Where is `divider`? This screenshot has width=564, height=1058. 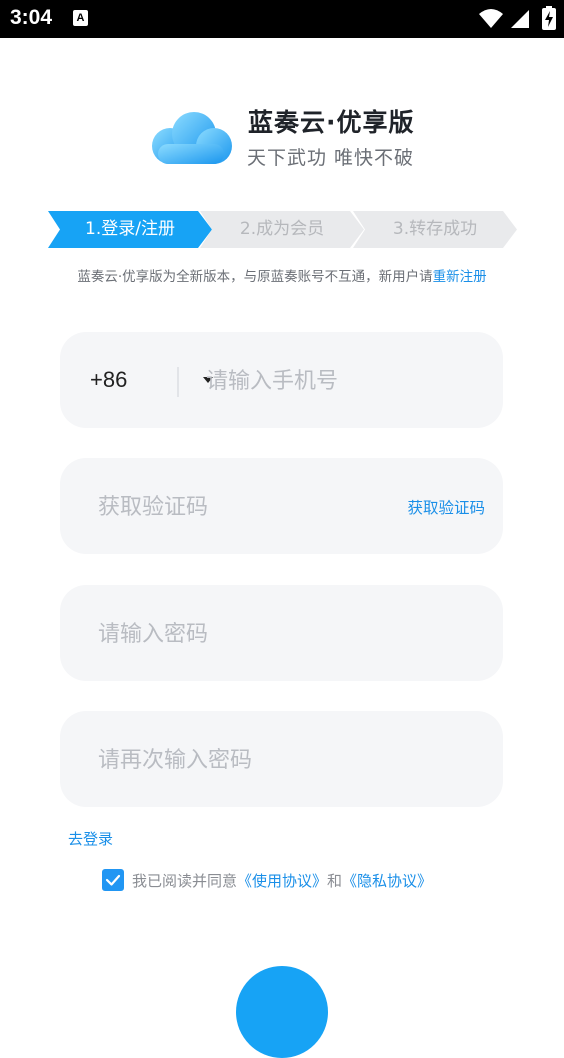 divider is located at coordinates (178, 382).